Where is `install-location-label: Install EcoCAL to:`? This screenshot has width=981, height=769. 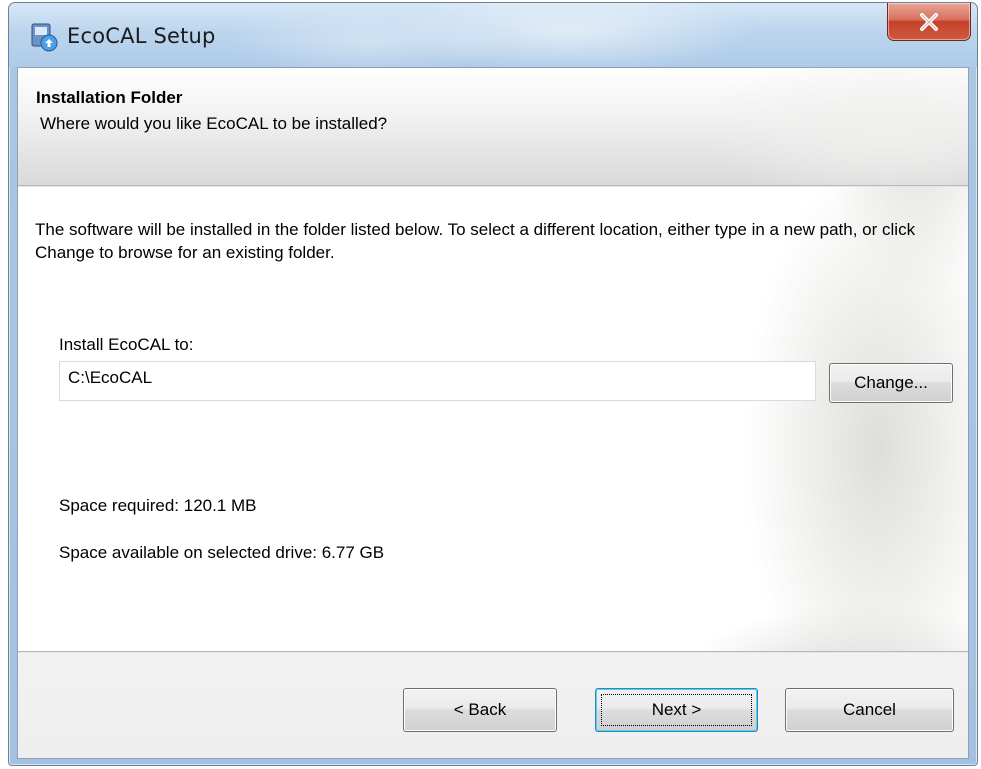 install-location-label: Install EcoCAL to: is located at coordinates (126, 344).